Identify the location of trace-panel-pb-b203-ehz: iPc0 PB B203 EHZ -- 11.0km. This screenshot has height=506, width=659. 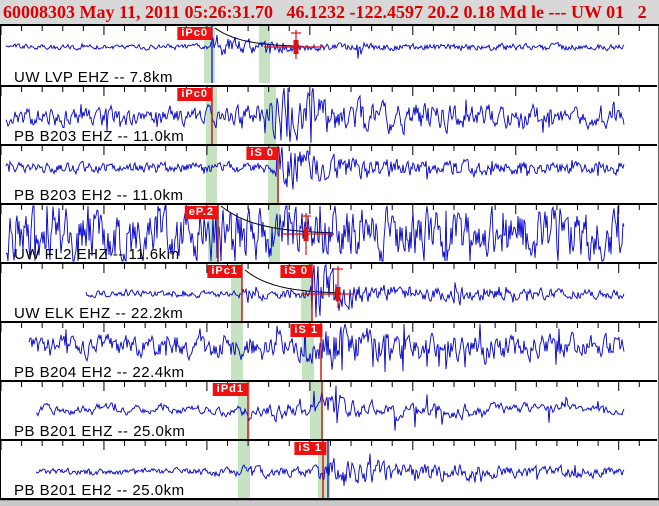
(329, 115).